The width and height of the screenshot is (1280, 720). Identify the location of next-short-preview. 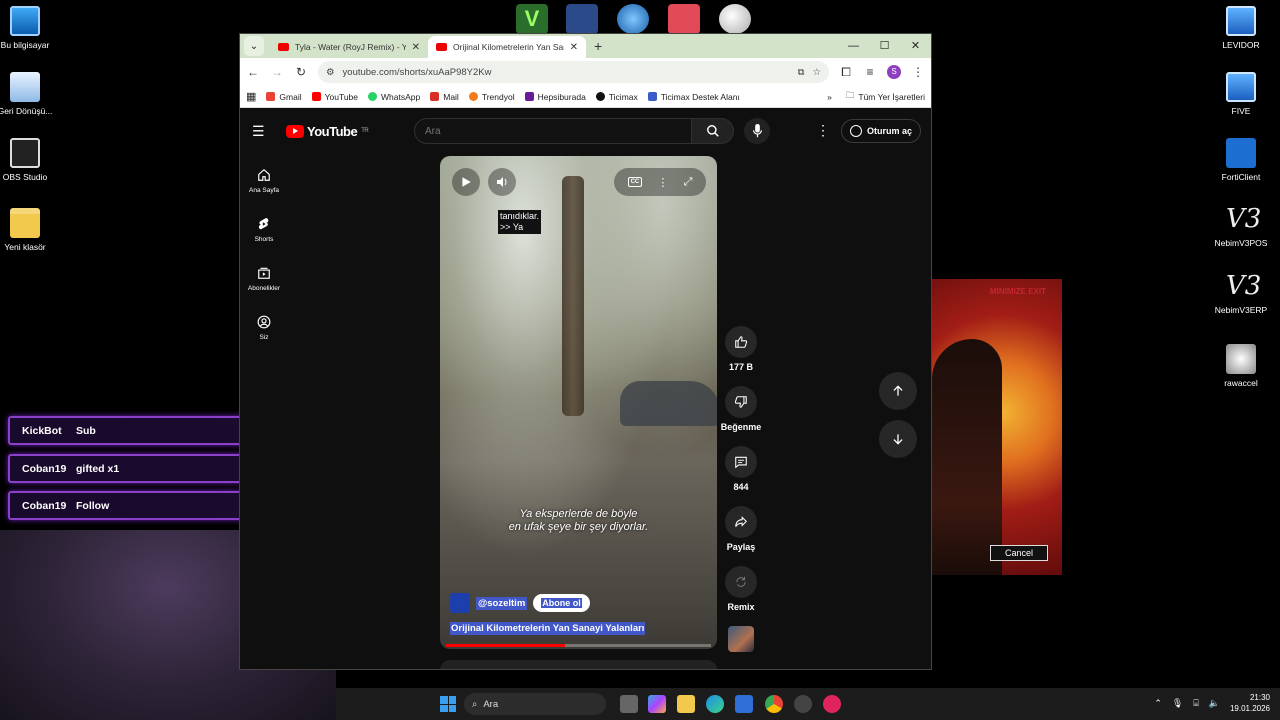
(578, 664).